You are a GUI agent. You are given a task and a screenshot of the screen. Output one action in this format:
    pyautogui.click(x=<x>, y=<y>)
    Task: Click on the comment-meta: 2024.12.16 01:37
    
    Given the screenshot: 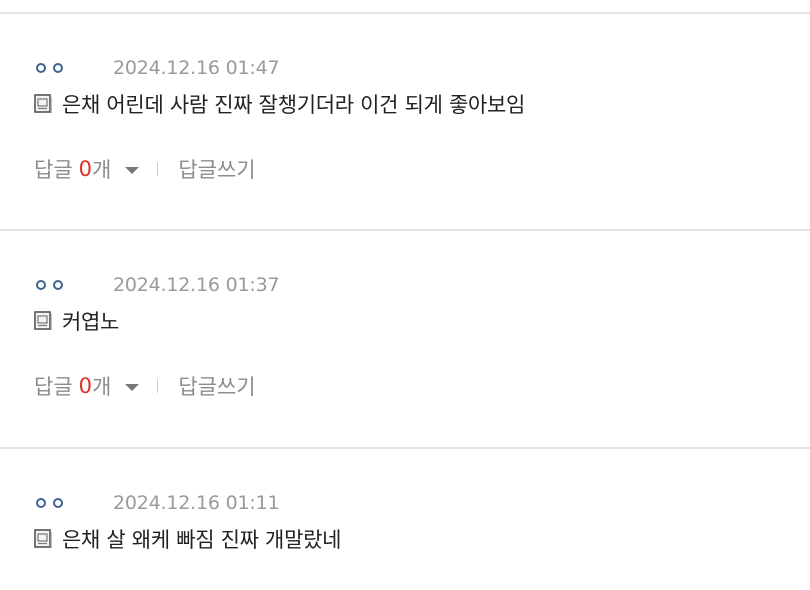 What is the action you would take?
    pyautogui.click(x=158, y=285)
    